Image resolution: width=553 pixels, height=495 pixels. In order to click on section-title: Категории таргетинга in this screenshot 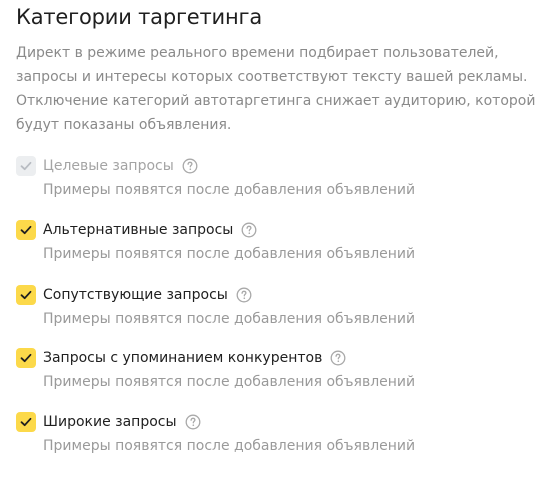, I will do `click(139, 17)`.